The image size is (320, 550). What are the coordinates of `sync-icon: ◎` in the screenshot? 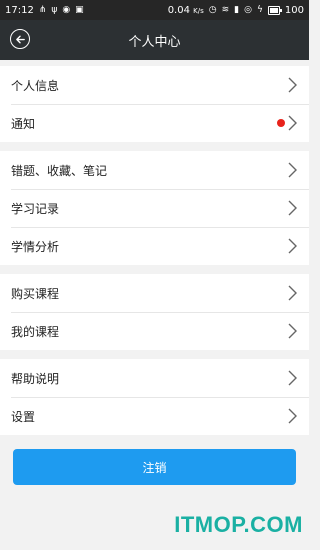 It's located at (248, 10).